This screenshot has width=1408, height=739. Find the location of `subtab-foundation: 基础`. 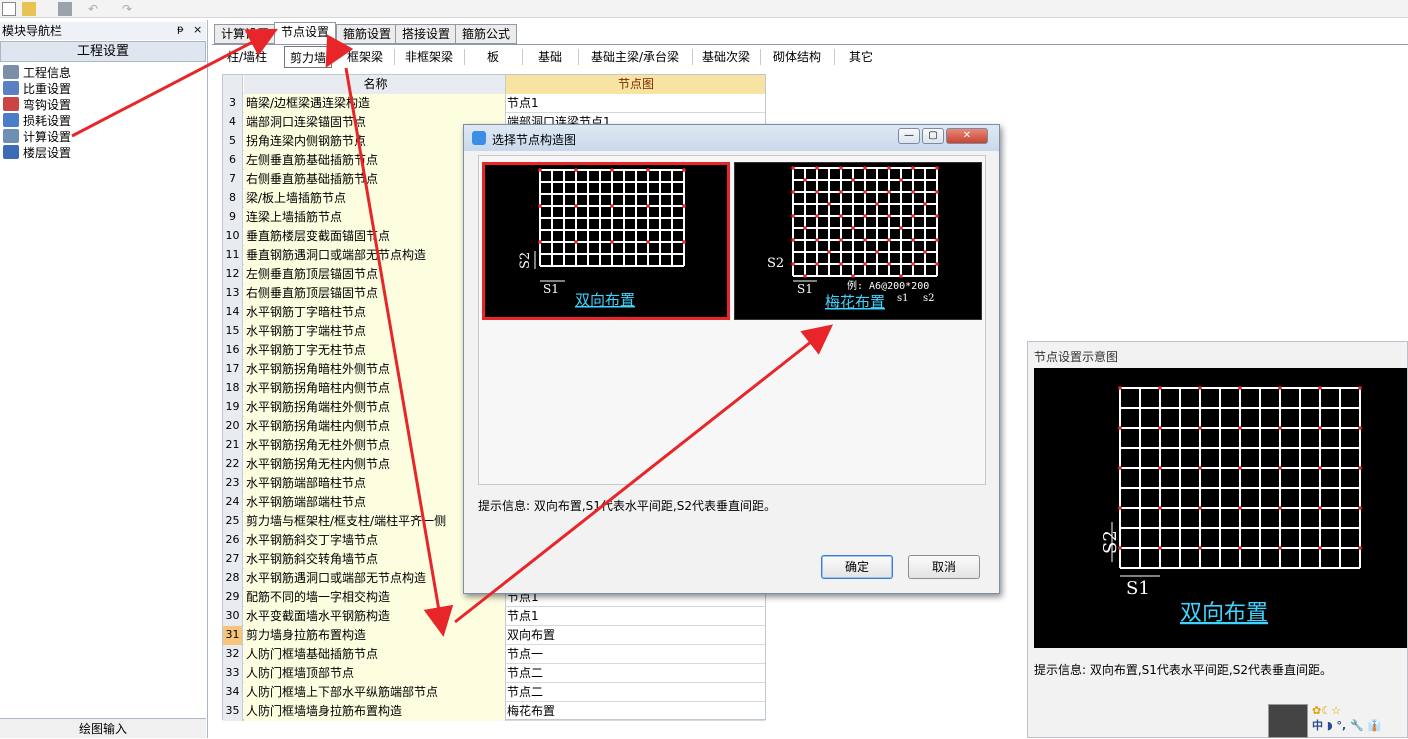

subtab-foundation: 基础 is located at coordinates (550, 57).